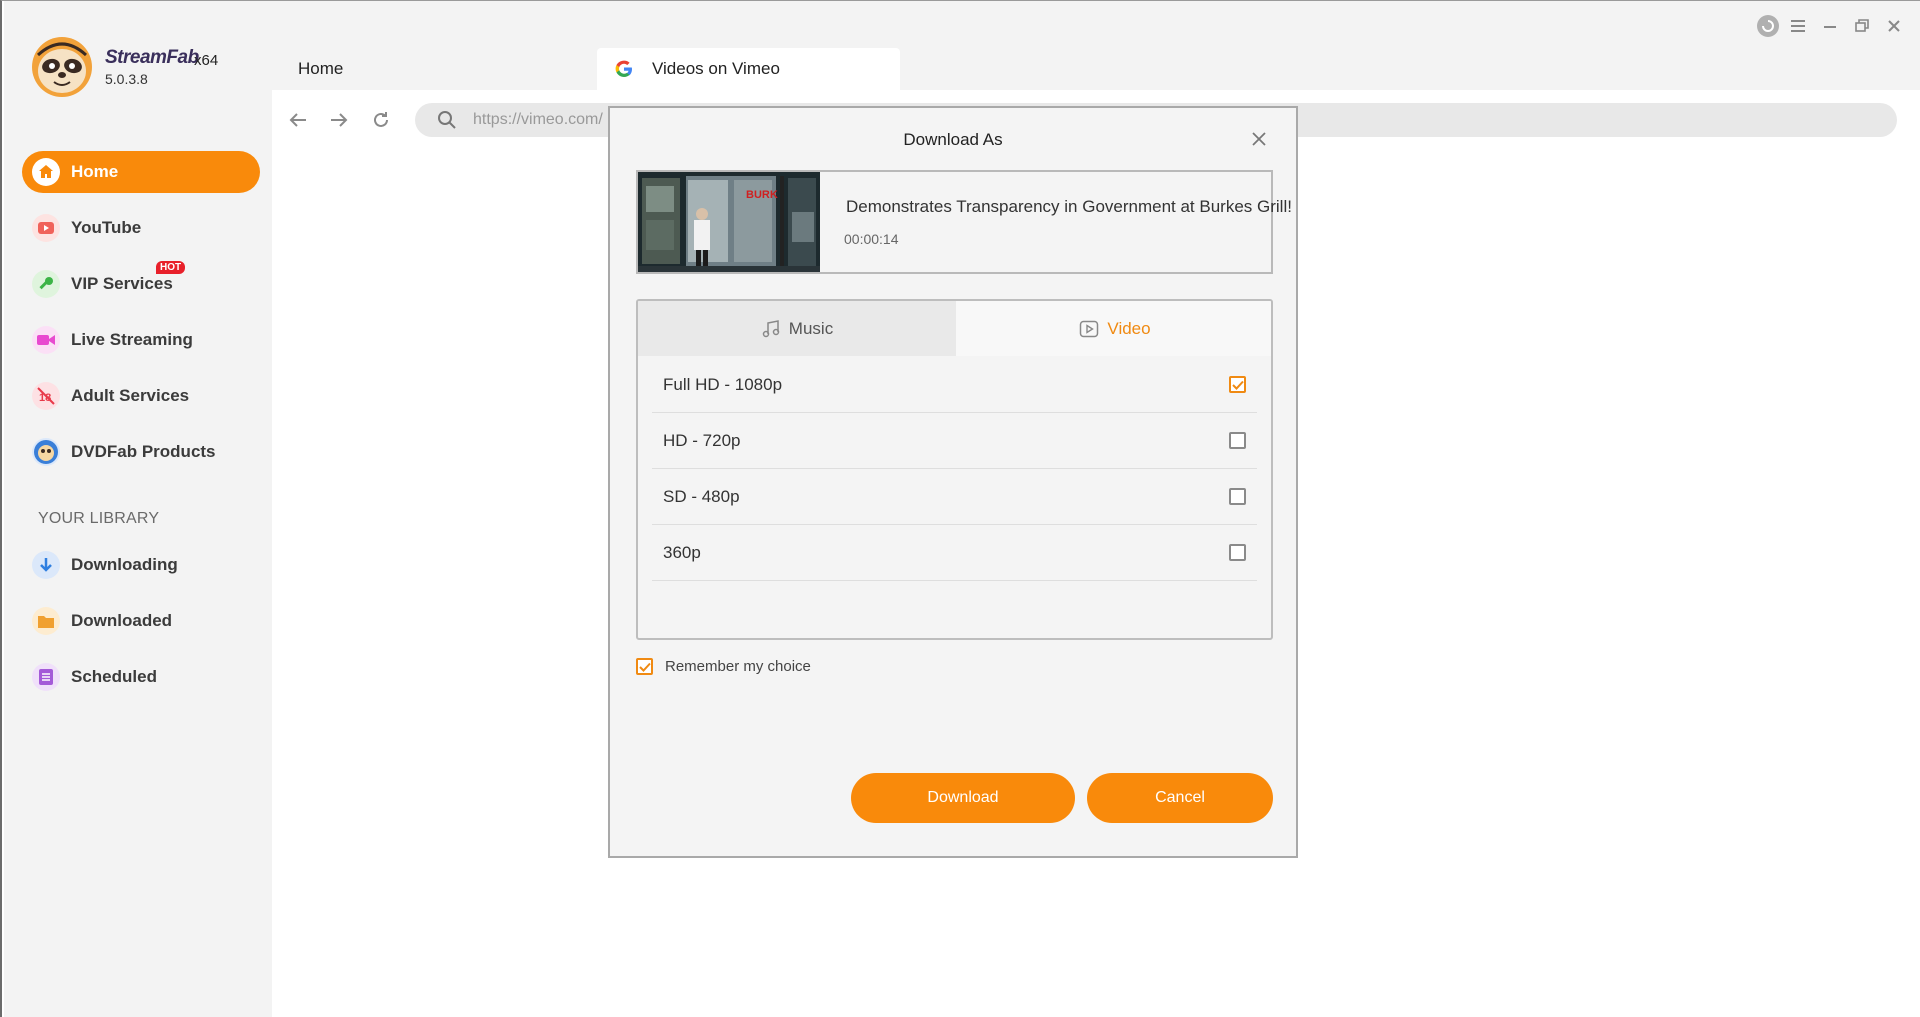  Describe the element at coordinates (321, 68) in the screenshot. I see `tab-home-label: Home` at that location.